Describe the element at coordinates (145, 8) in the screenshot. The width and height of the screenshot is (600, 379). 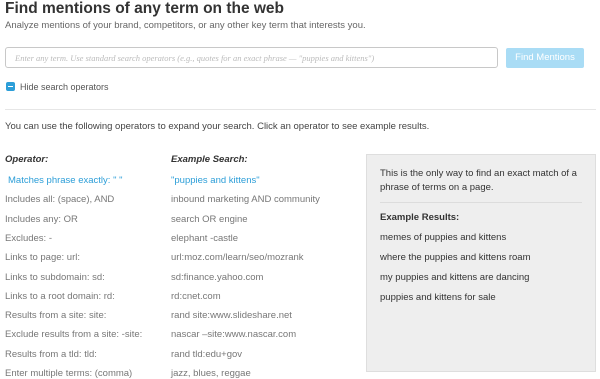
I see `page-title: Find mentions of any term on the web` at that location.